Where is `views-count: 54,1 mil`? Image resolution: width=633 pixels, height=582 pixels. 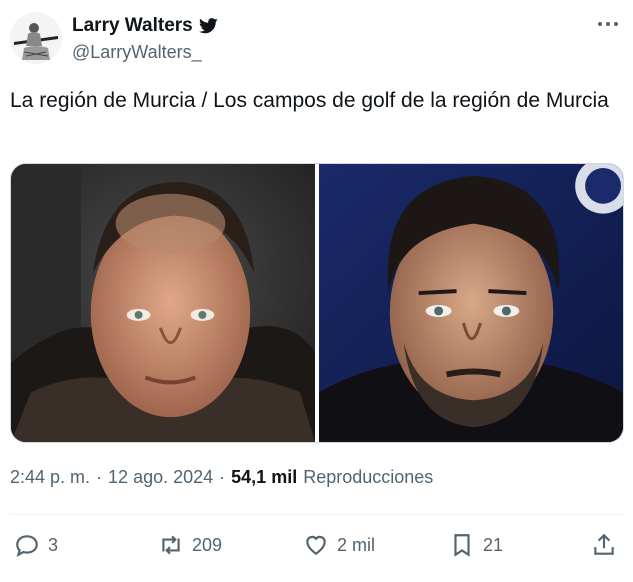 views-count: 54,1 mil is located at coordinates (264, 477).